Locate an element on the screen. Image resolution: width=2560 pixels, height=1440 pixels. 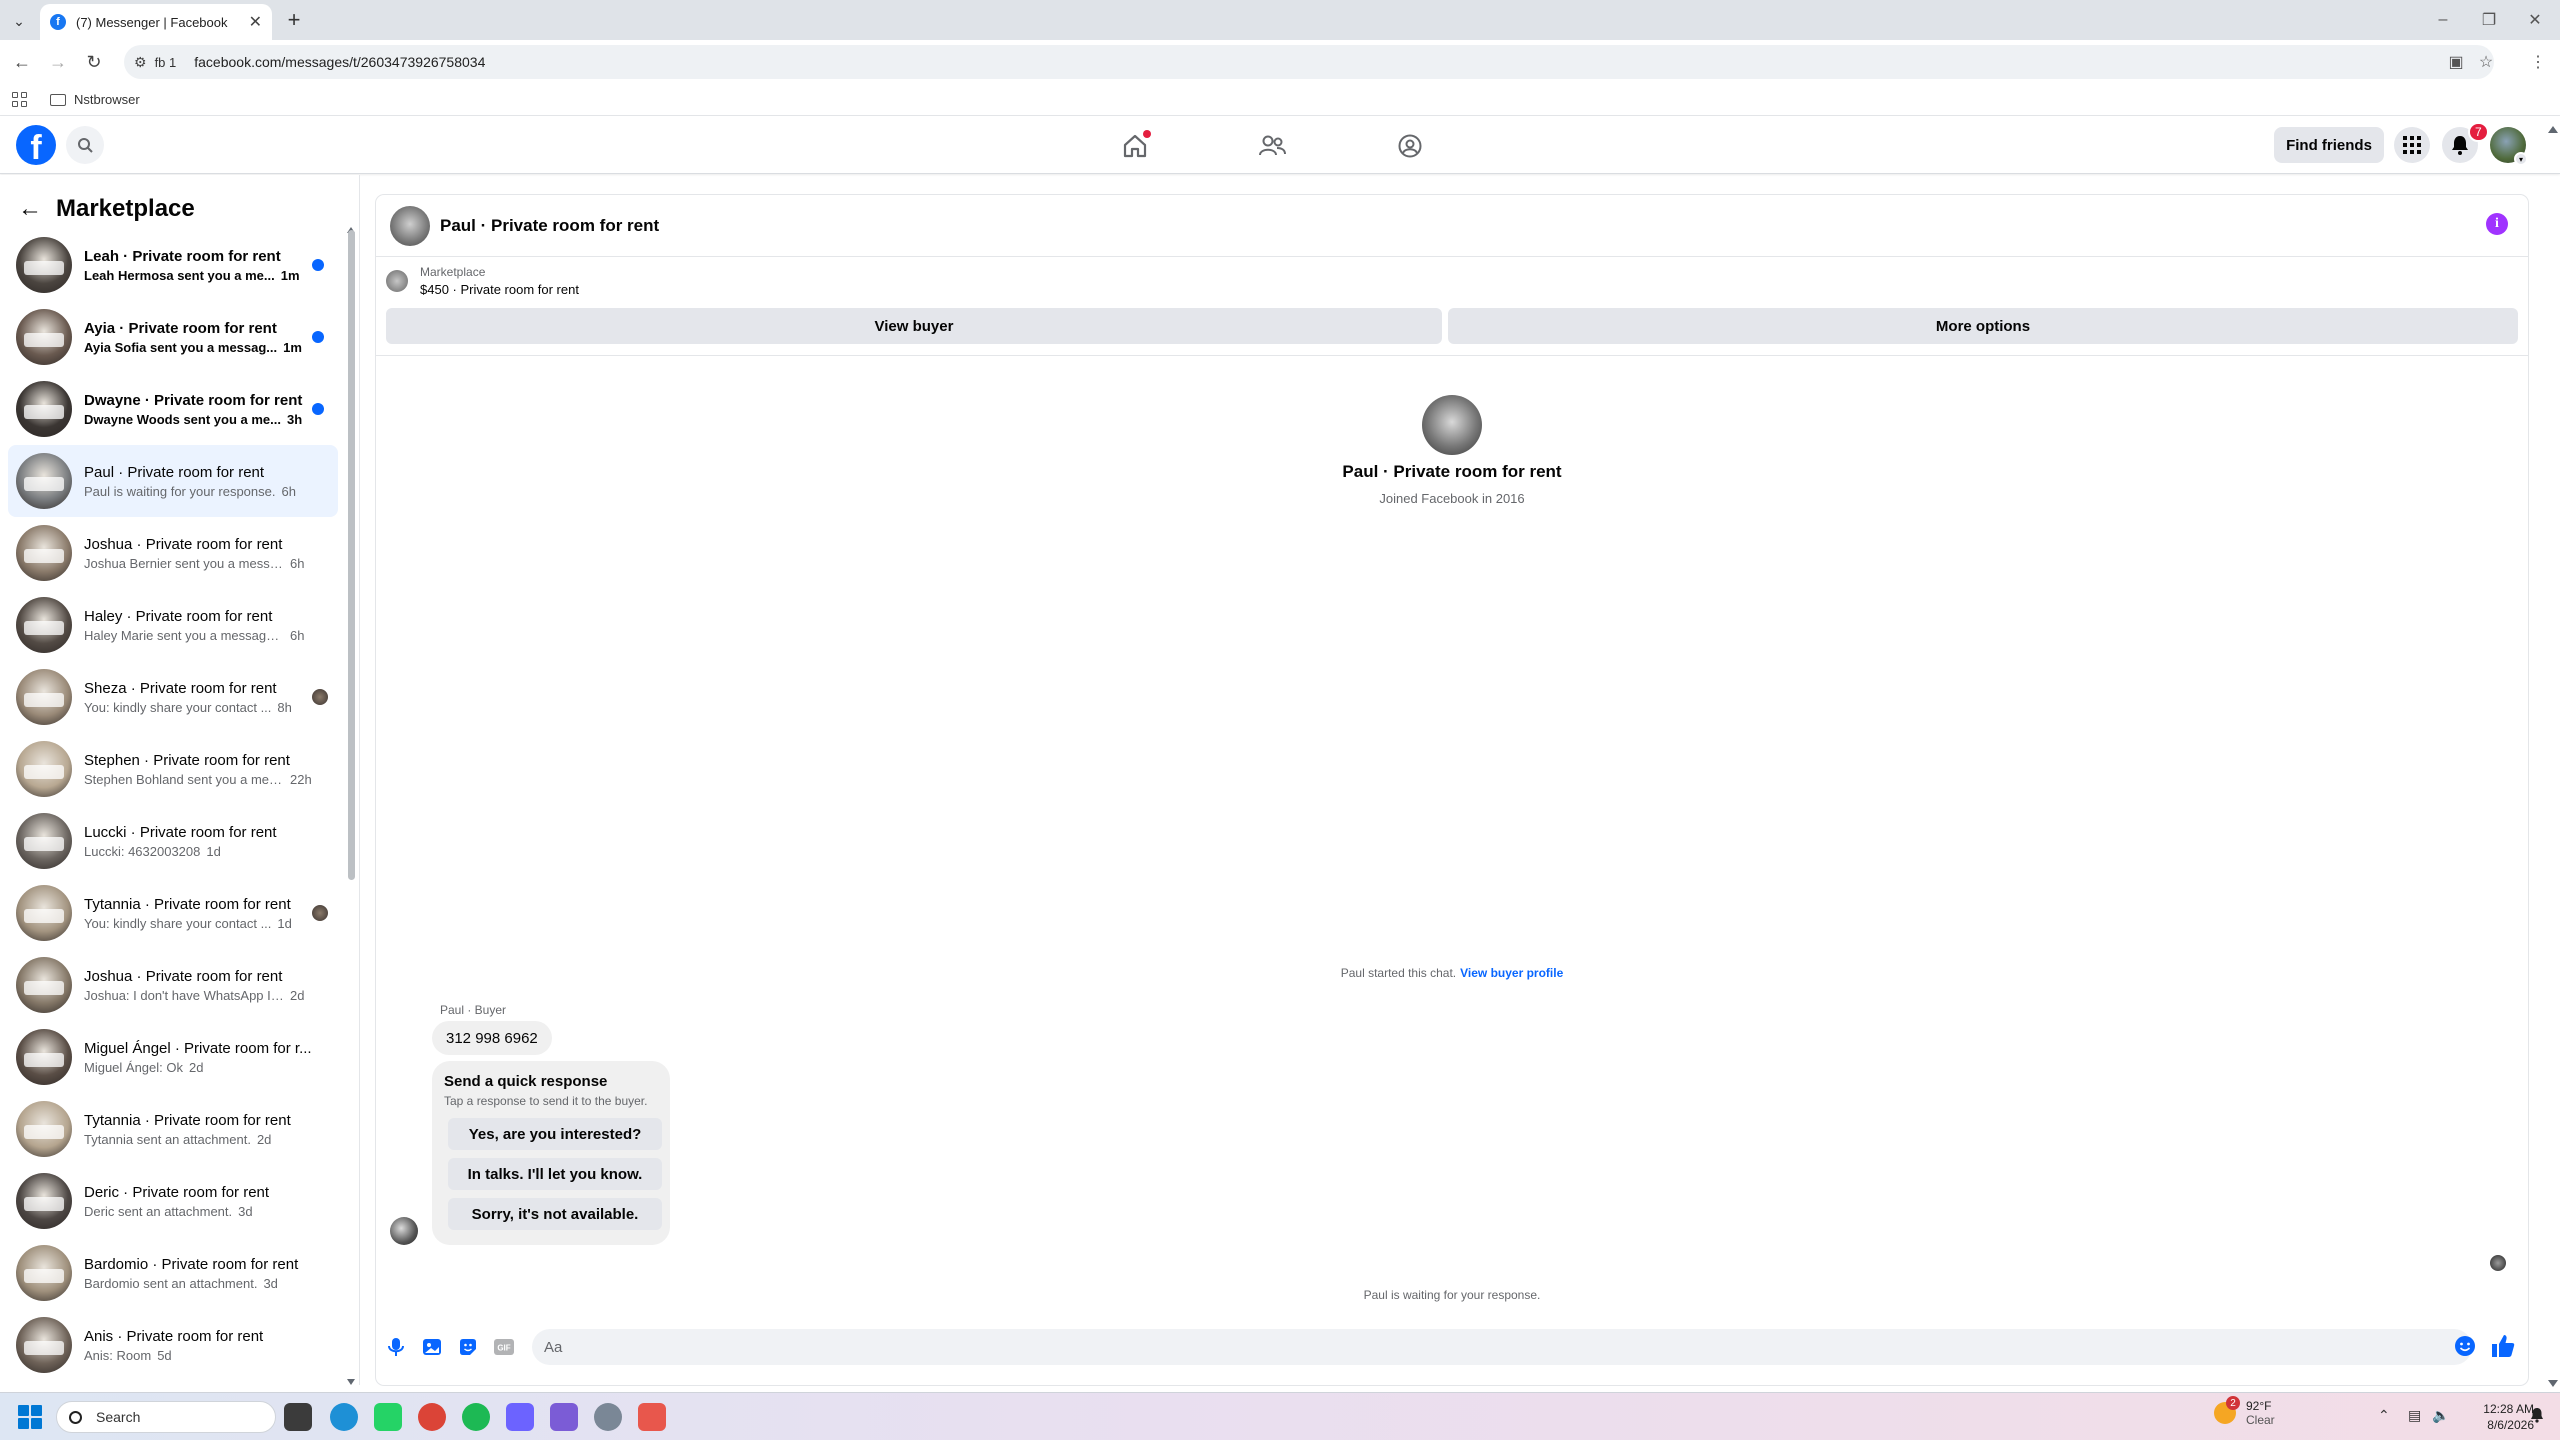
microphone-icon is located at coordinates (396, 1347).